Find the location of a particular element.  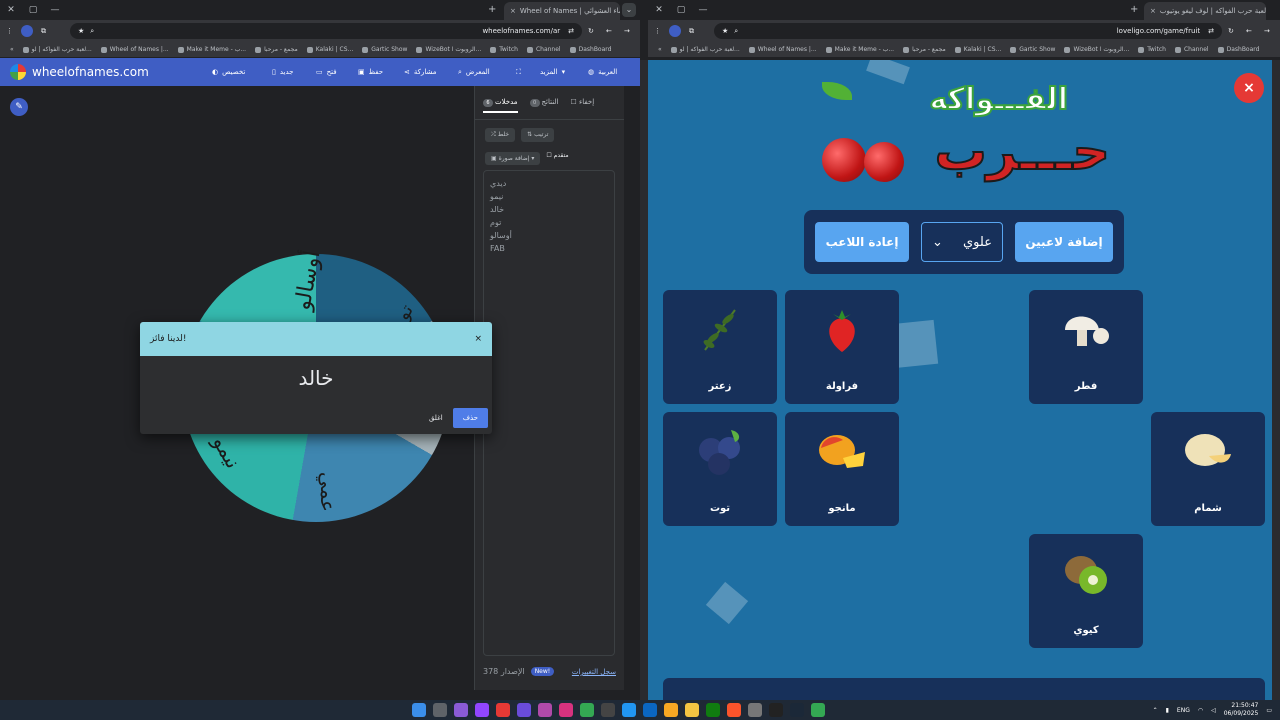

xbox-icon is located at coordinates (713, 710).